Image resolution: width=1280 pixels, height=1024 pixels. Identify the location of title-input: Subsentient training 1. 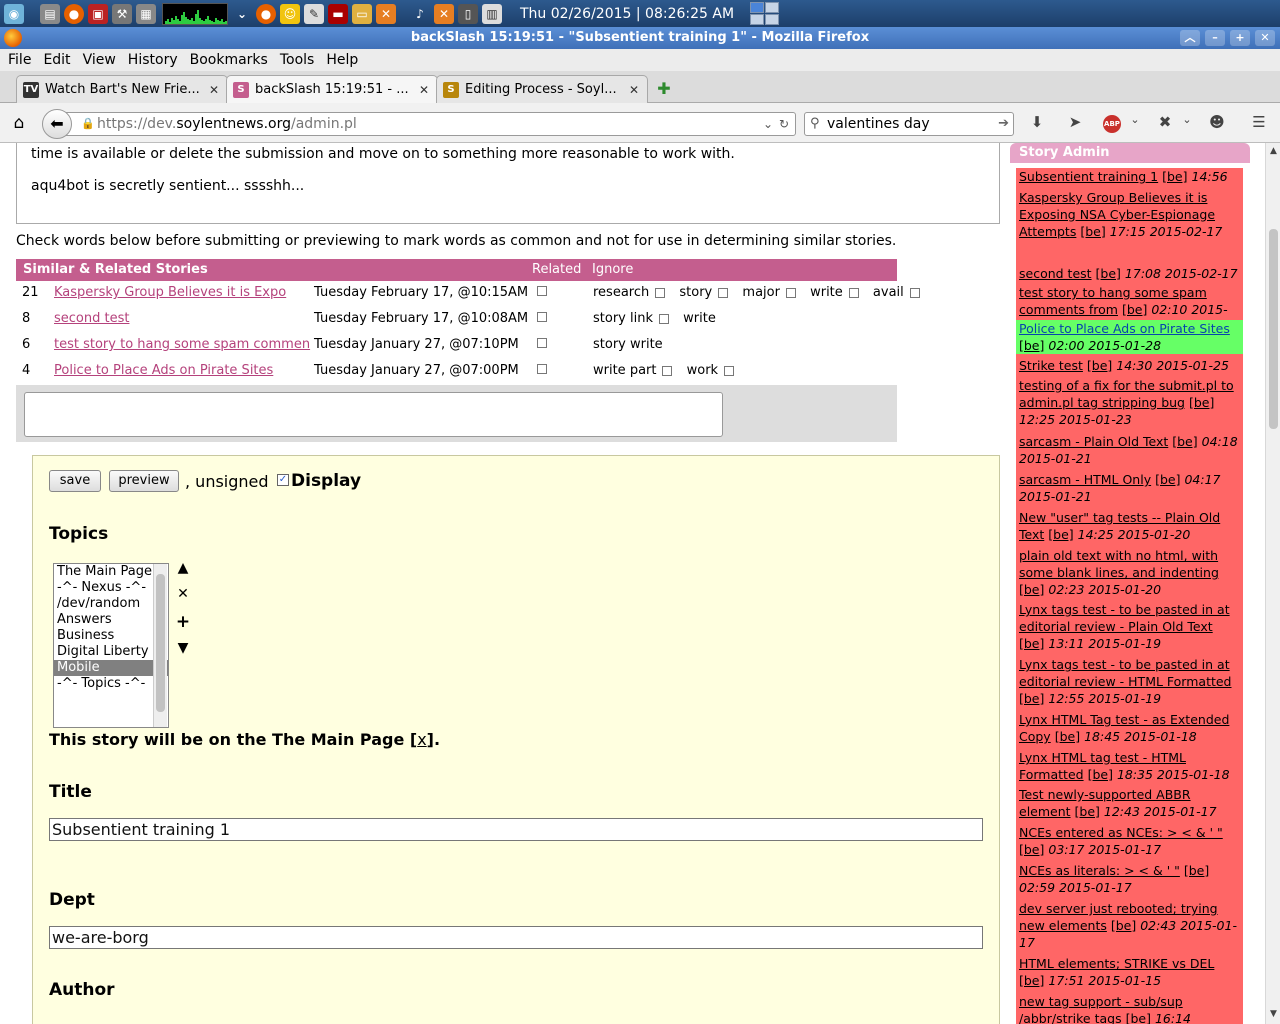
(516, 829).